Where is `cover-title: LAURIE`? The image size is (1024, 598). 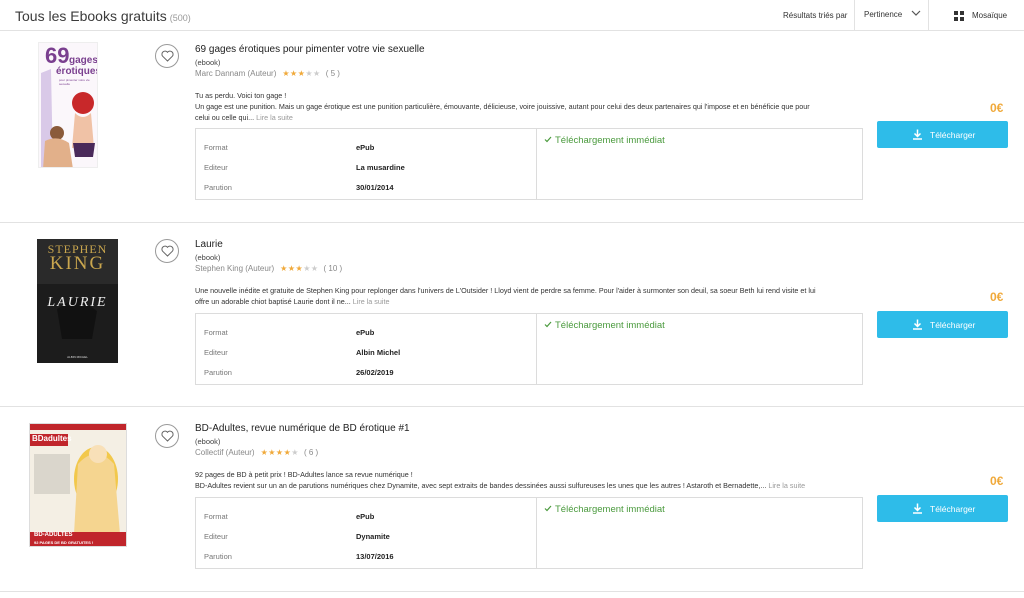
cover-title: LAURIE is located at coordinates (77, 302).